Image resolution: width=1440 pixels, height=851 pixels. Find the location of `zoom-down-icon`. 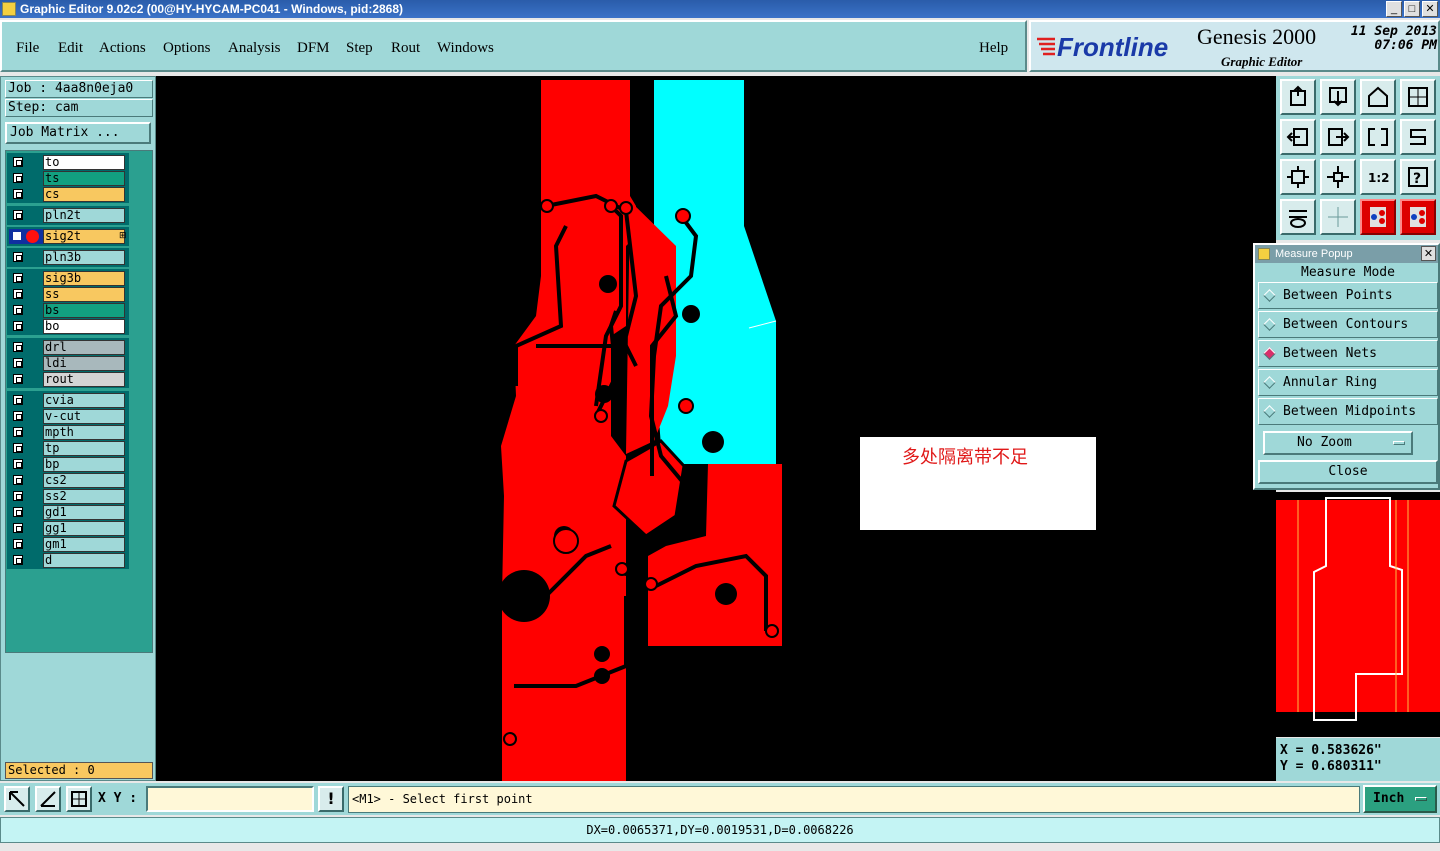

zoom-down-icon is located at coordinates (1338, 97).